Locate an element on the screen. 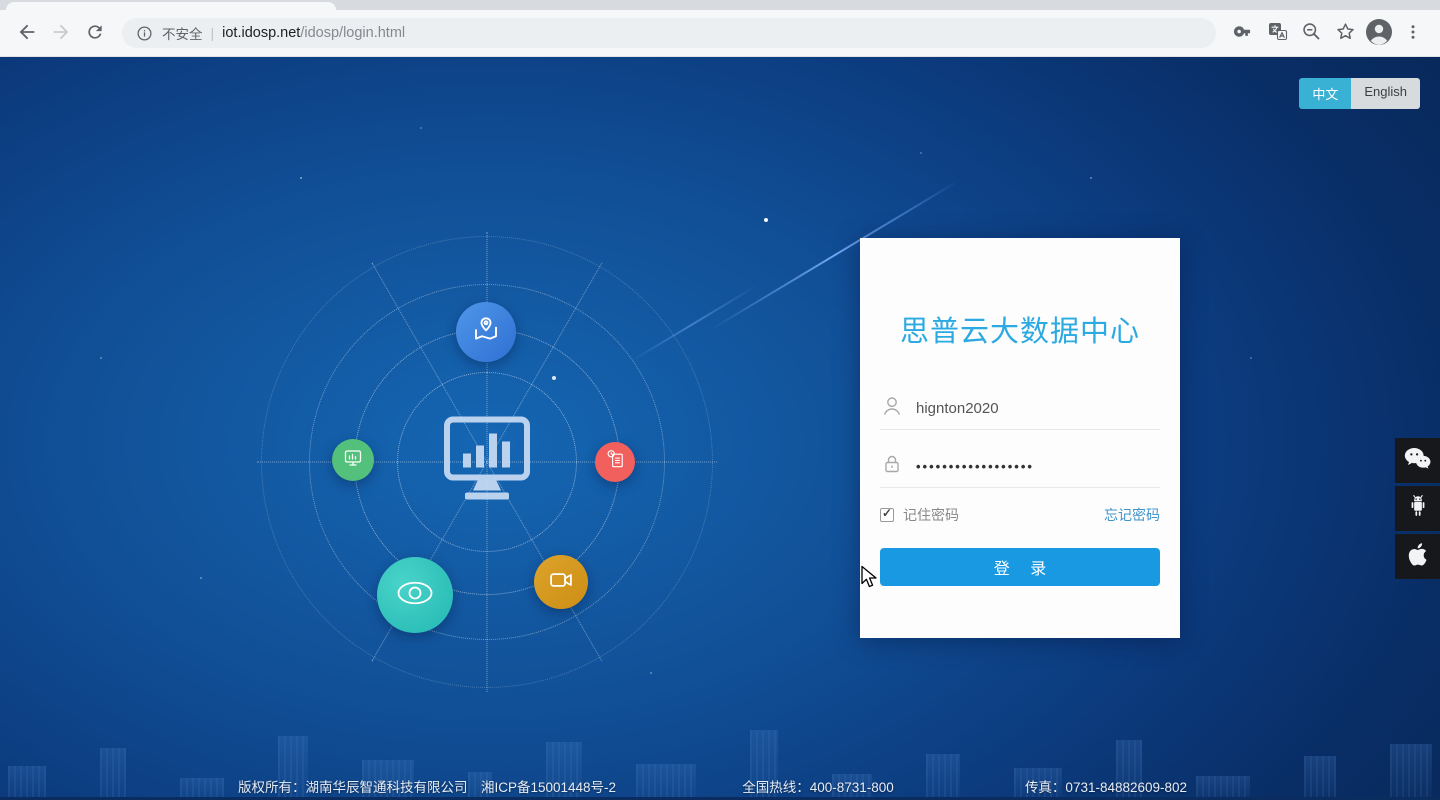 The image size is (1440, 800). url-path: /idosp/login.html is located at coordinates (353, 33).